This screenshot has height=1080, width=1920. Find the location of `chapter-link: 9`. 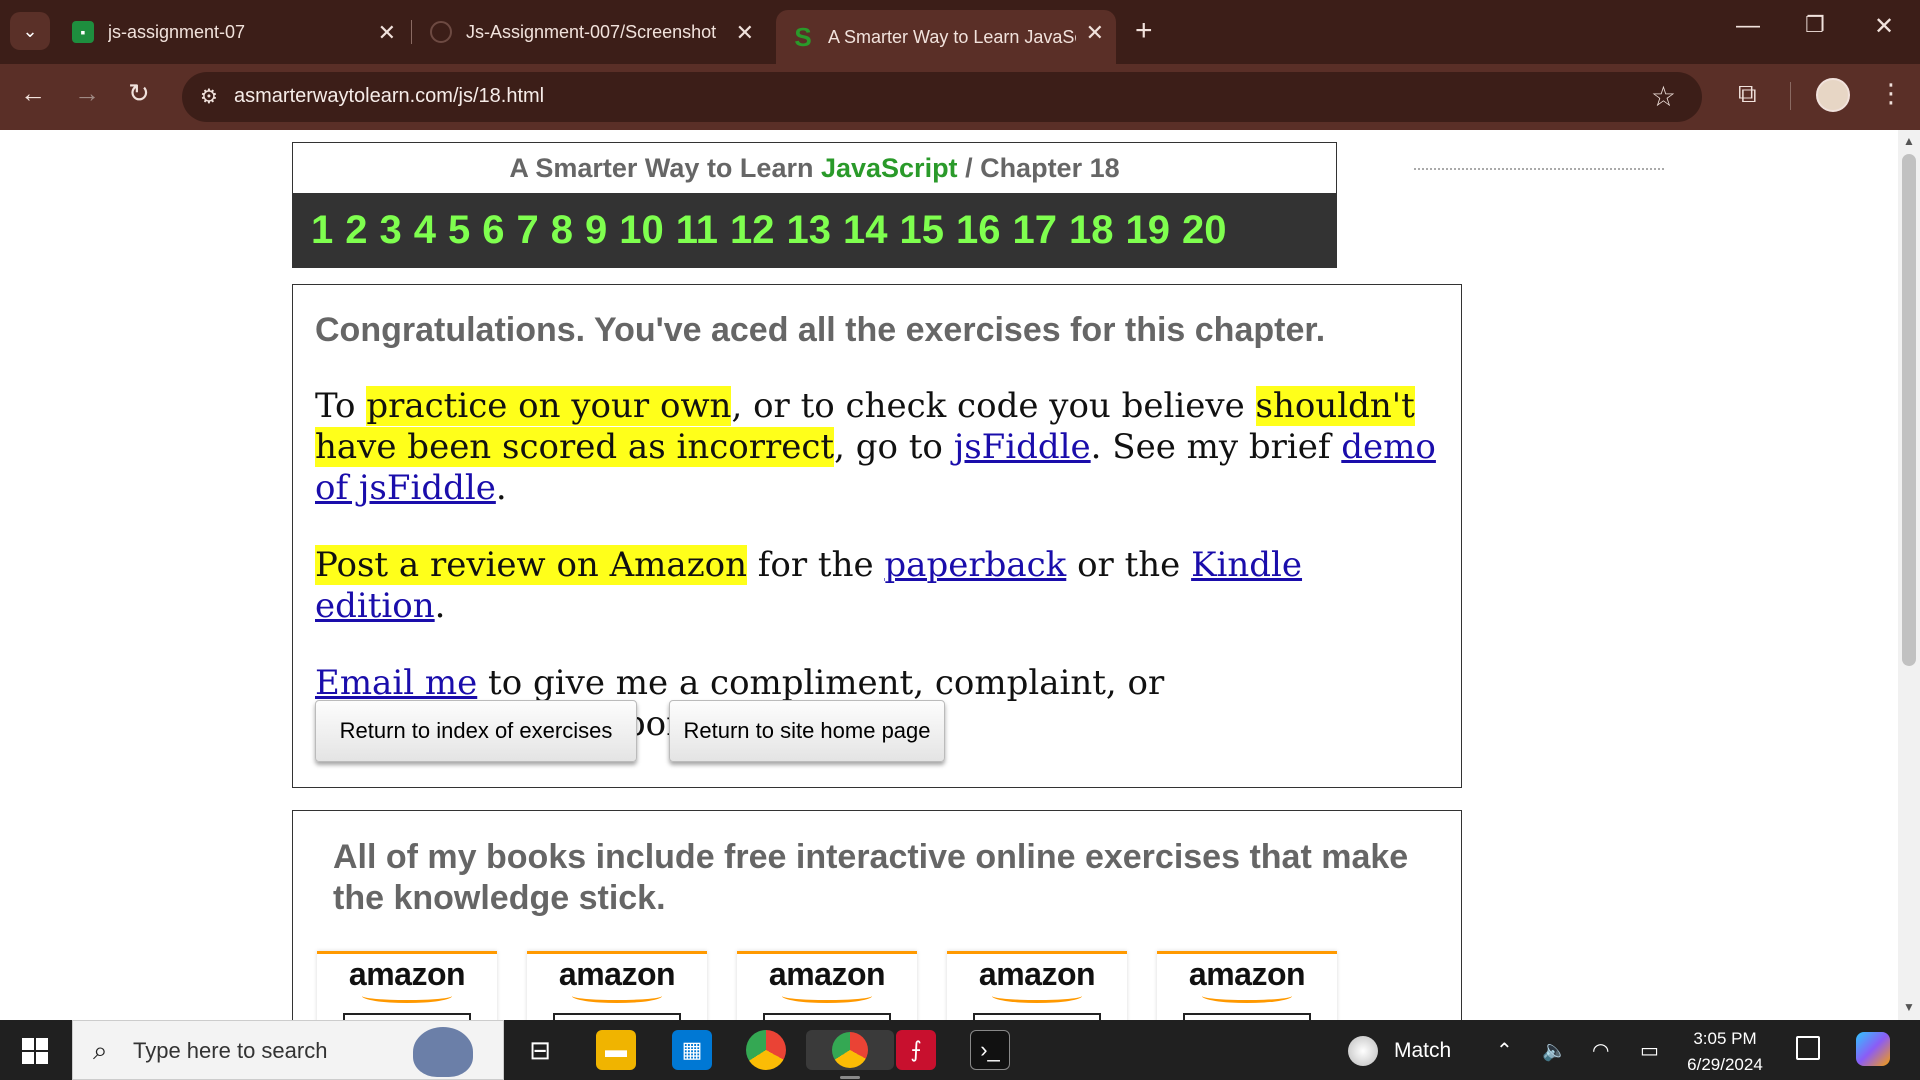

chapter-link: 9 is located at coordinates (596, 230).